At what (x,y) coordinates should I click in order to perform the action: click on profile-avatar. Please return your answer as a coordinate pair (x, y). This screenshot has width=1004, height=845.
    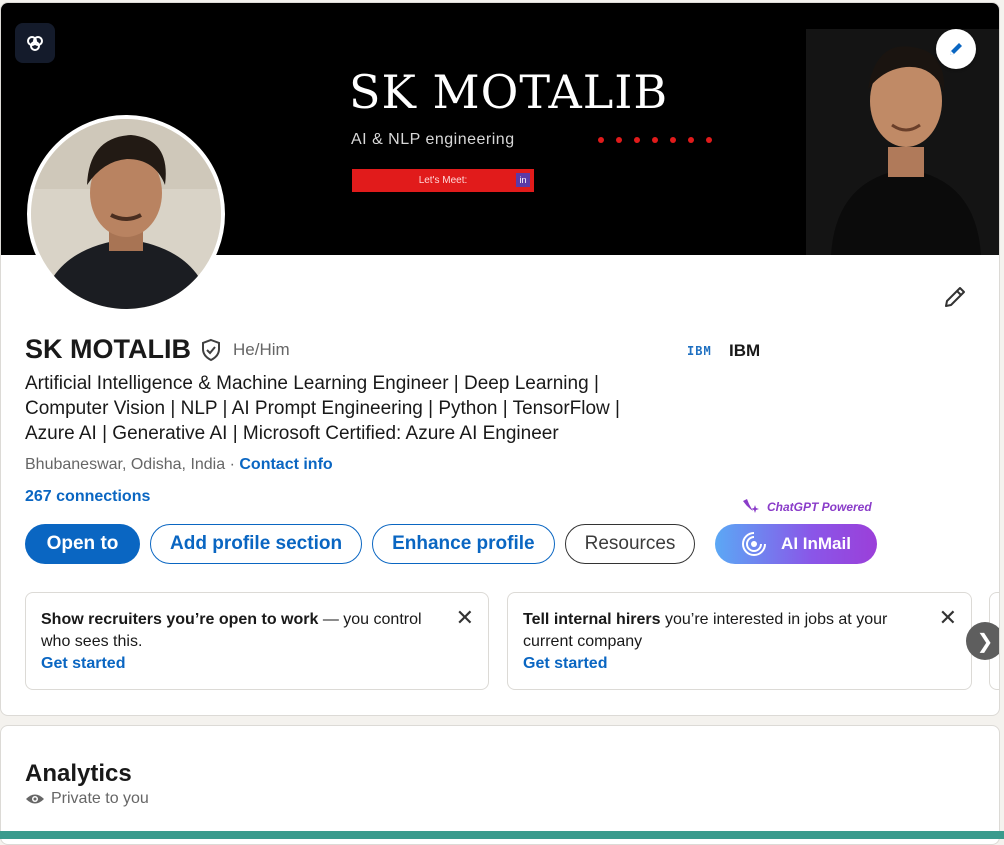
    Looking at the image, I should click on (126, 214).